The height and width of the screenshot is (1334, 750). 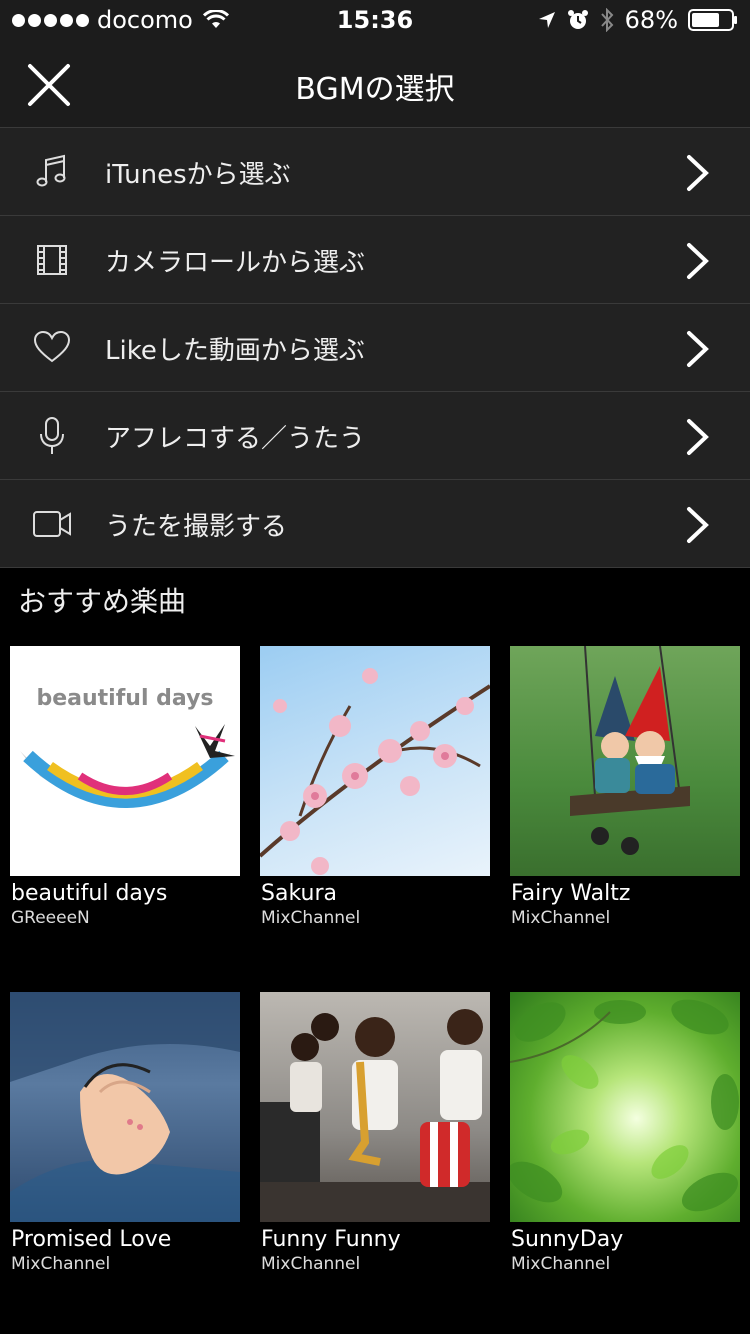 I want to click on status-right: 68%, so click(x=637, y=20).